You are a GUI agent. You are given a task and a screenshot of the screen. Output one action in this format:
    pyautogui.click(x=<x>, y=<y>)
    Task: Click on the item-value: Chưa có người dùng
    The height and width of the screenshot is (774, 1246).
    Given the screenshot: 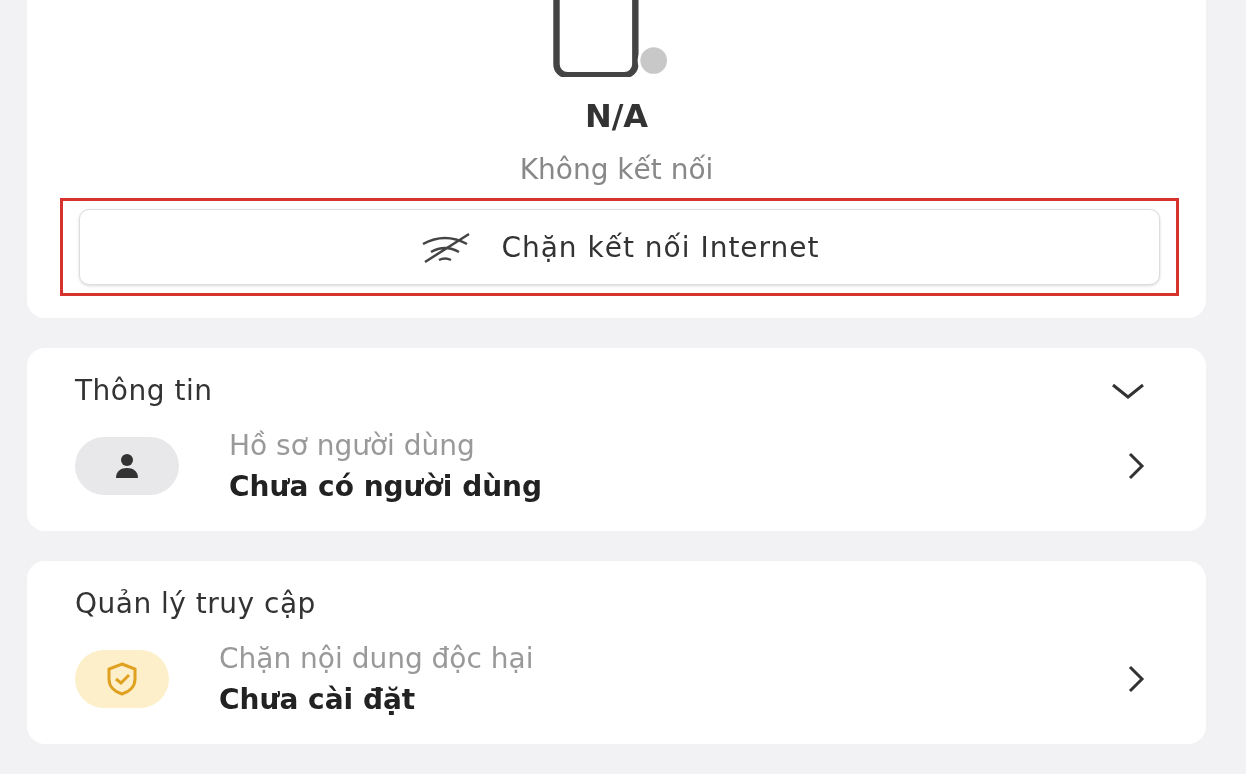 What is the action you would take?
    pyautogui.click(x=386, y=486)
    